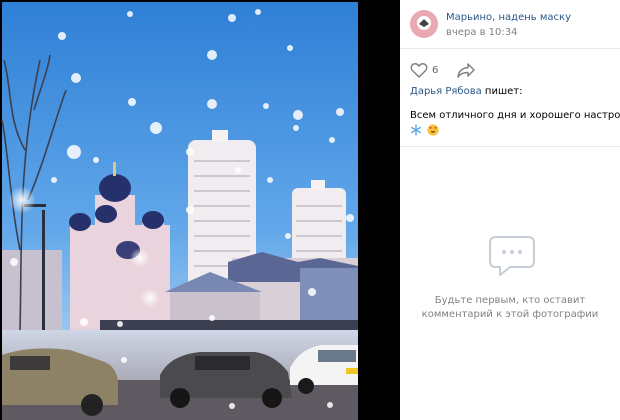 This screenshot has width=620, height=420. What do you see at coordinates (502, 91) in the screenshot?
I see `wrote-label: пишет:` at bounding box center [502, 91].